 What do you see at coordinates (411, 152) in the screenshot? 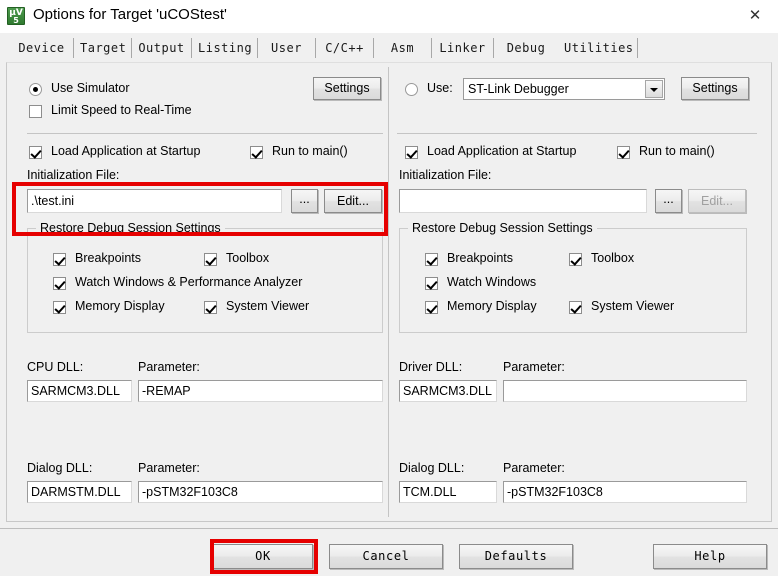
I see `load-application-checkbox-dbg` at bounding box center [411, 152].